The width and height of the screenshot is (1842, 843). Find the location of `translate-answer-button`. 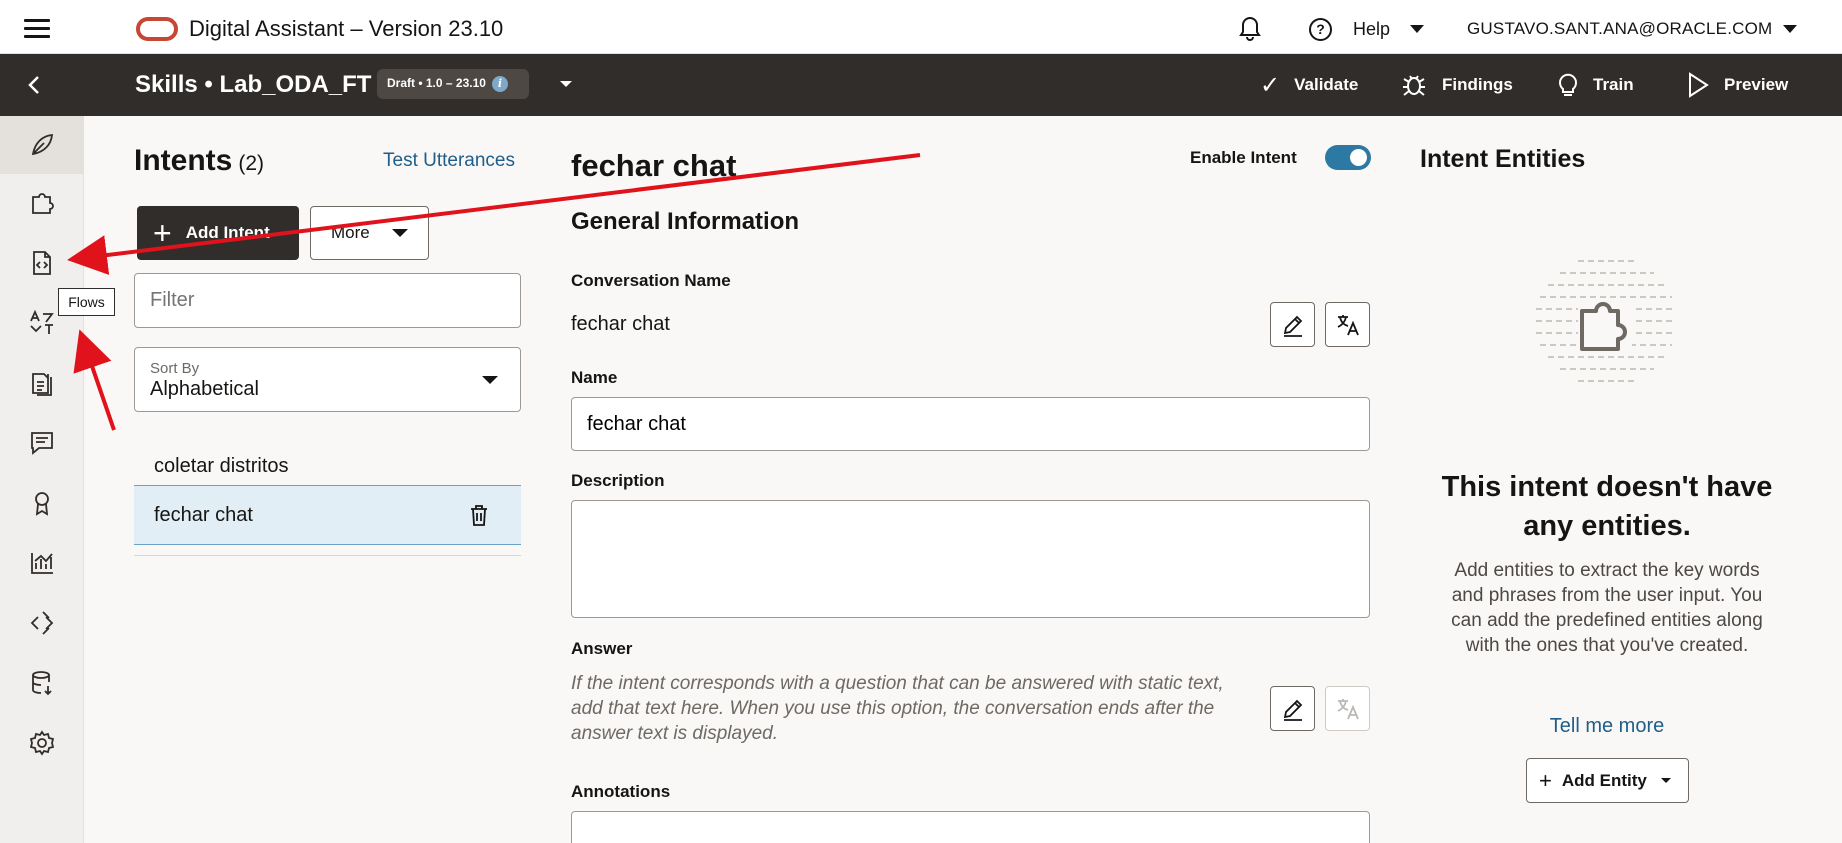

translate-answer-button is located at coordinates (1347, 708).